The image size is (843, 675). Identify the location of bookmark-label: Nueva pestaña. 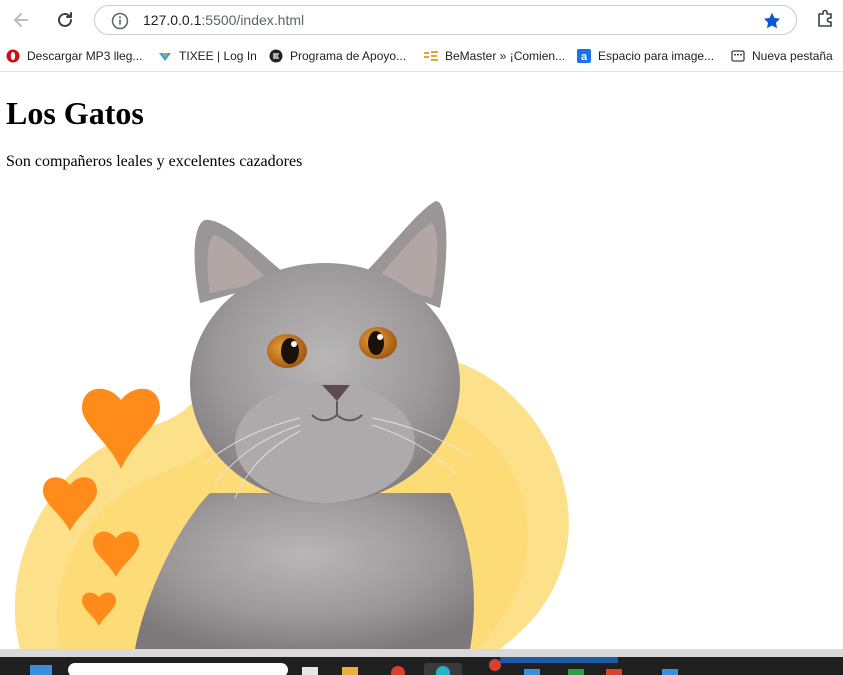
(792, 56).